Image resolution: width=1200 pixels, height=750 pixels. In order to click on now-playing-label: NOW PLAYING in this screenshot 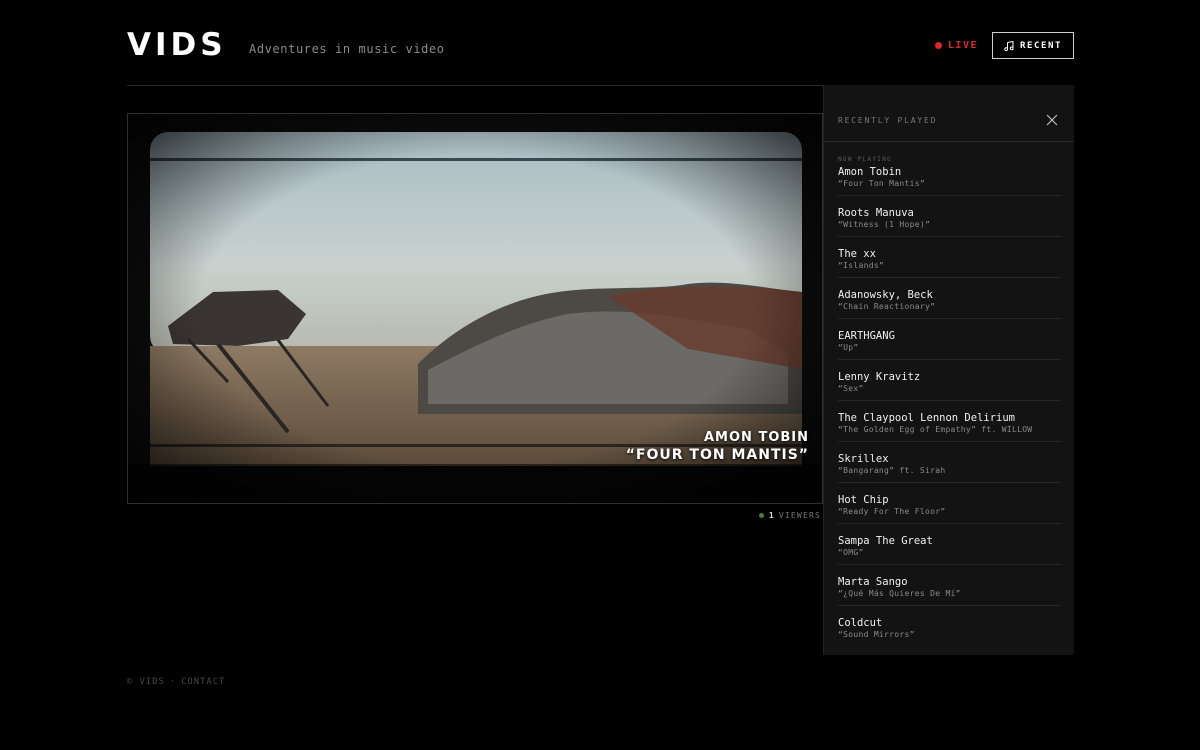, I will do `click(865, 159)`.